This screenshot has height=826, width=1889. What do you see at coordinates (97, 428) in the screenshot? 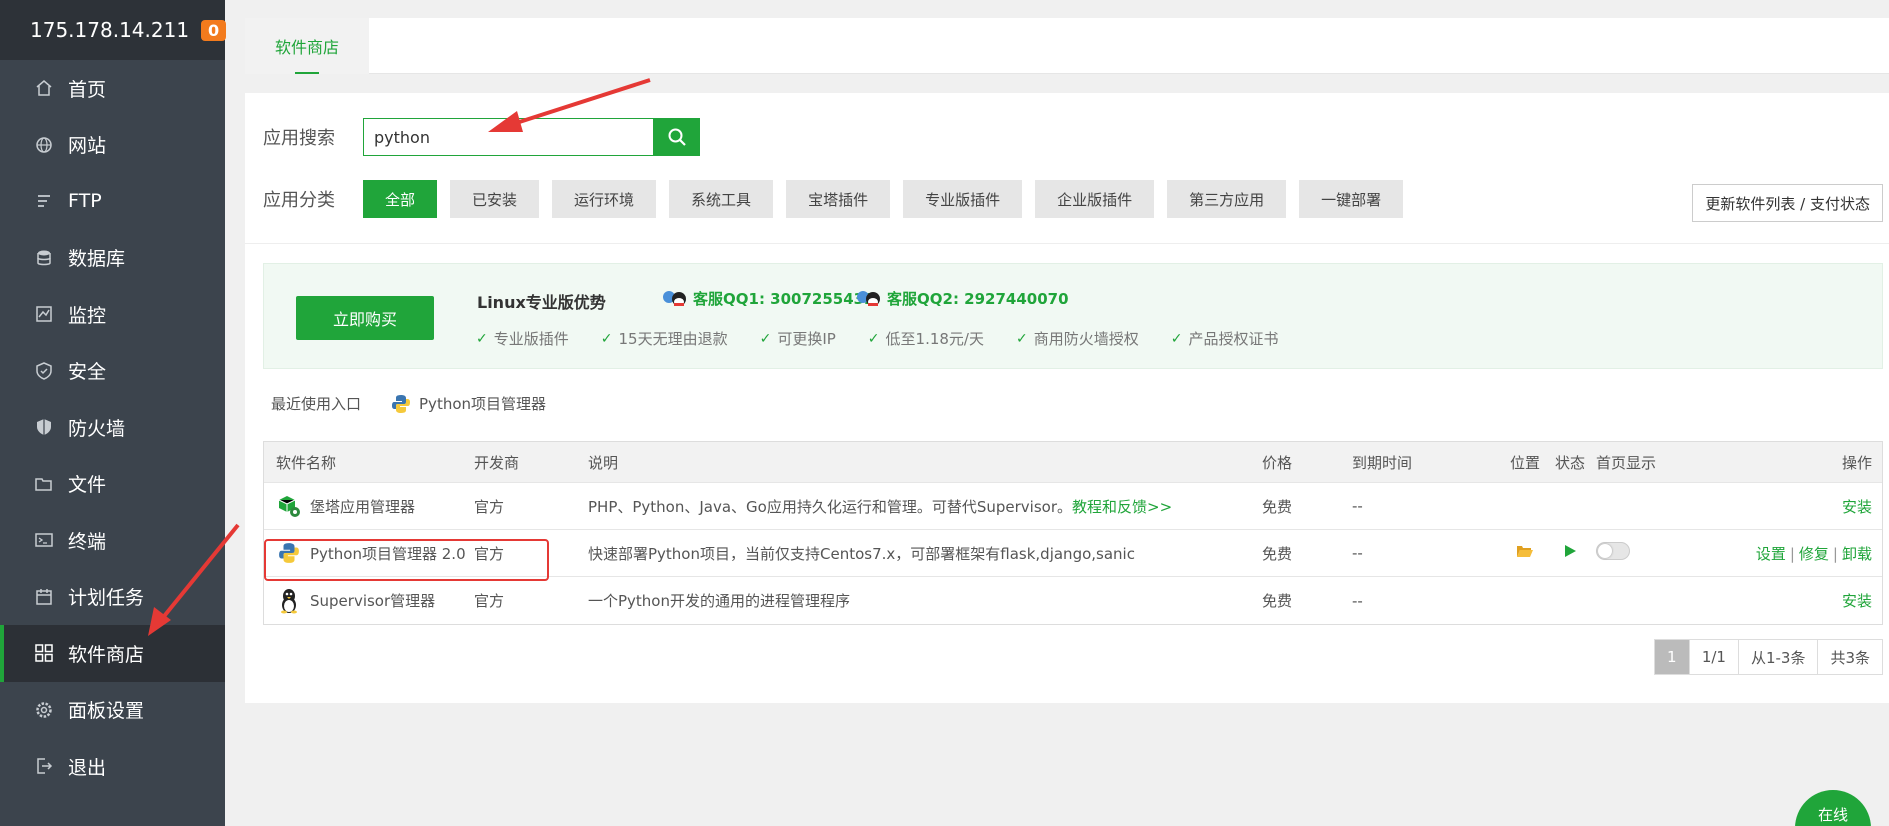
I see `sidebar-item-label: 防火墙` at bounding box center [97, 428].